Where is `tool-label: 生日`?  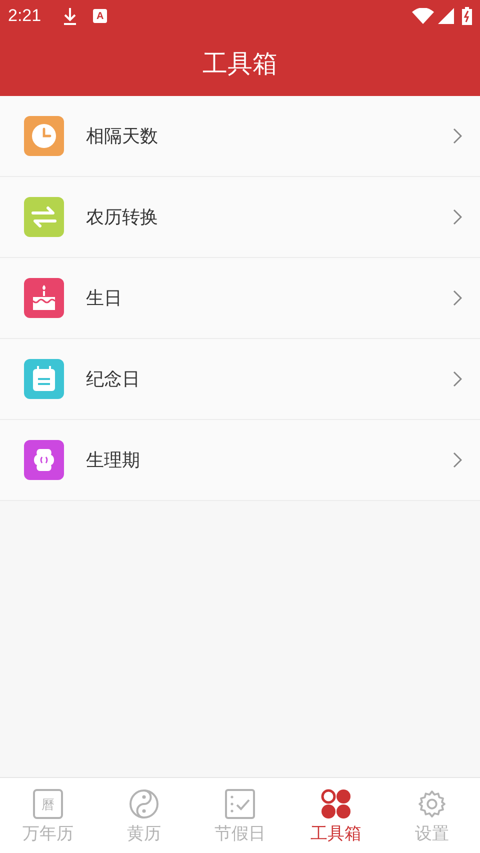
tool-label: 生日 is located at coordinates (104, 298).